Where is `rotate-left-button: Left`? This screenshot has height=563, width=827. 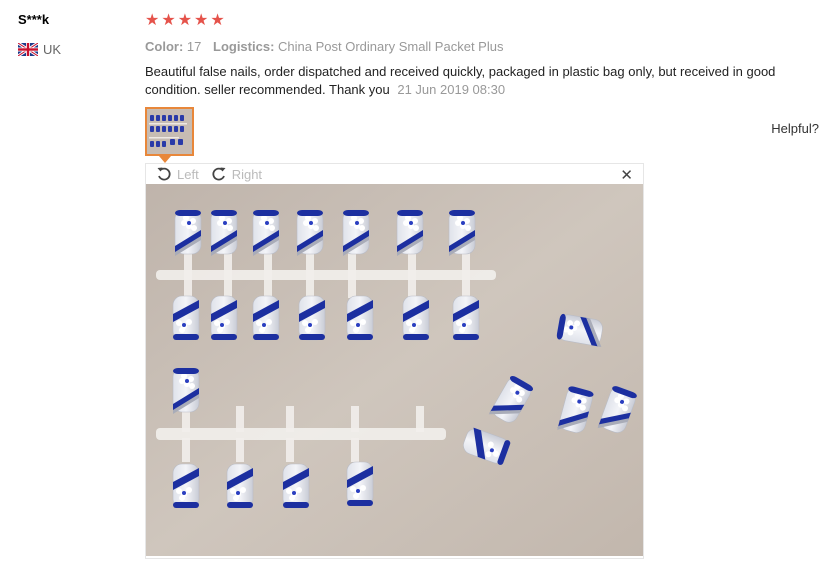 rotate-left-button: Left is located at coordinates (177, 174).